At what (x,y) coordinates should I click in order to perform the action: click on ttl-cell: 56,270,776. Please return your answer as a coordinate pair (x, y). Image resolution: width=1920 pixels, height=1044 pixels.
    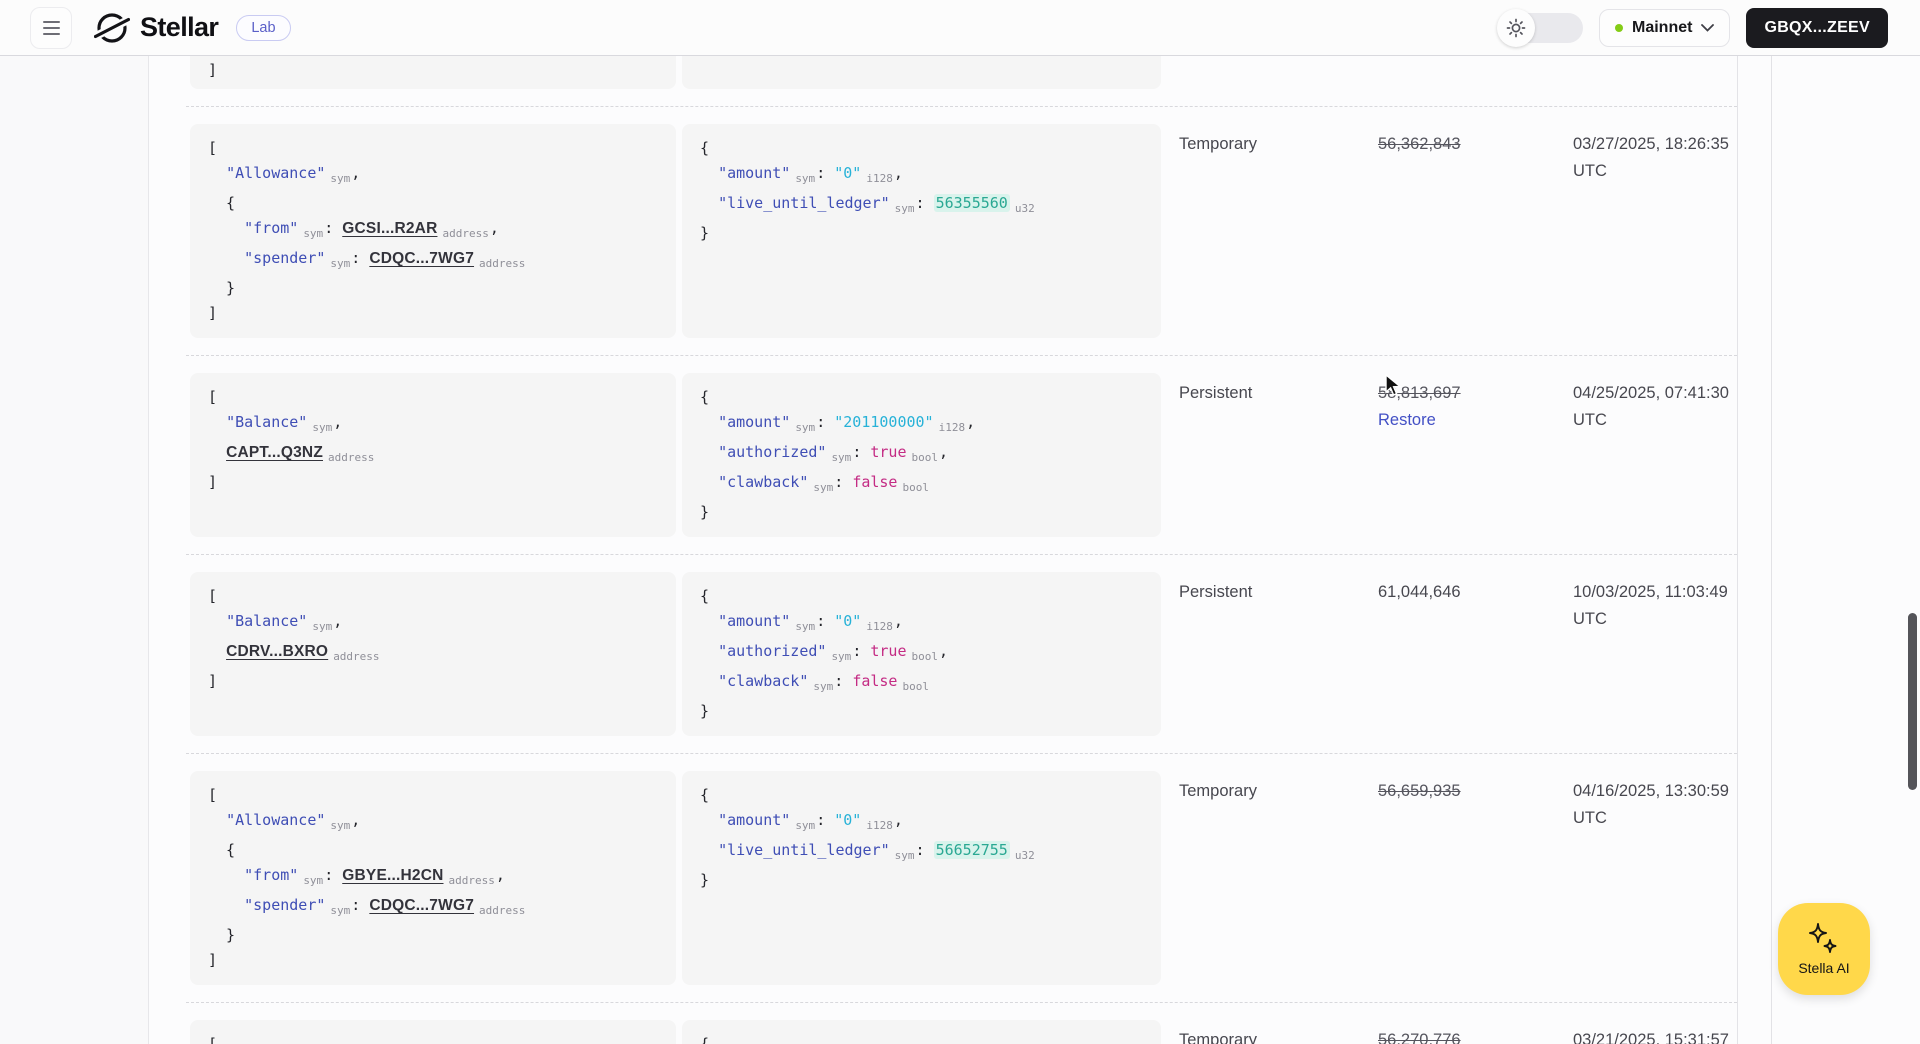
    Looking at the image, I should click on (1475, 1032).